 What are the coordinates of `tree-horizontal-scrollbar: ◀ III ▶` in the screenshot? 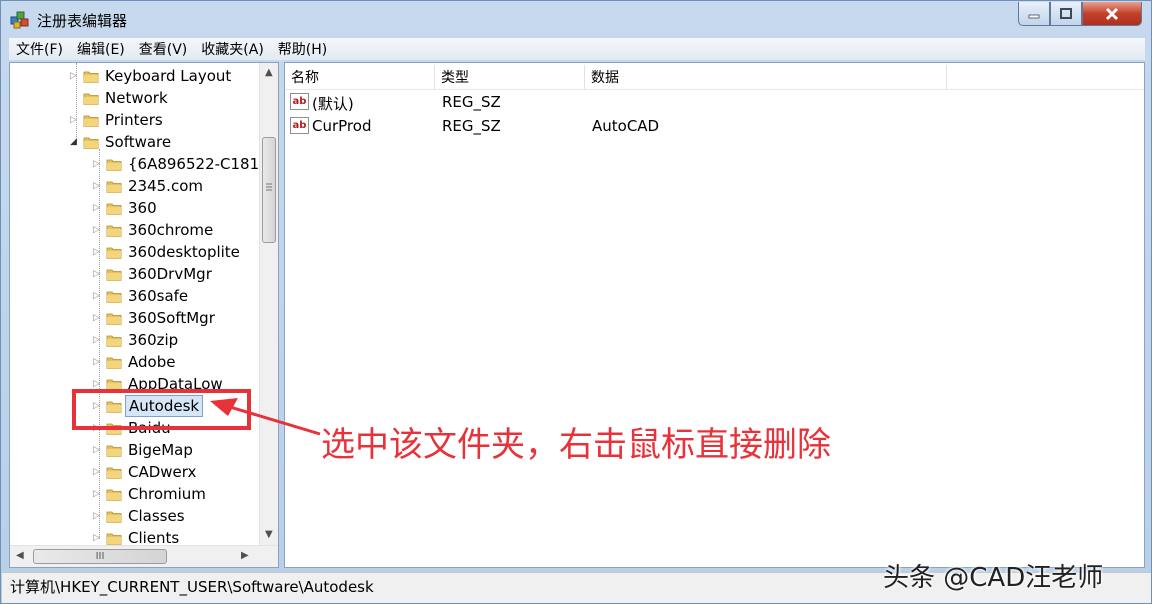 It's located at (144, 556).